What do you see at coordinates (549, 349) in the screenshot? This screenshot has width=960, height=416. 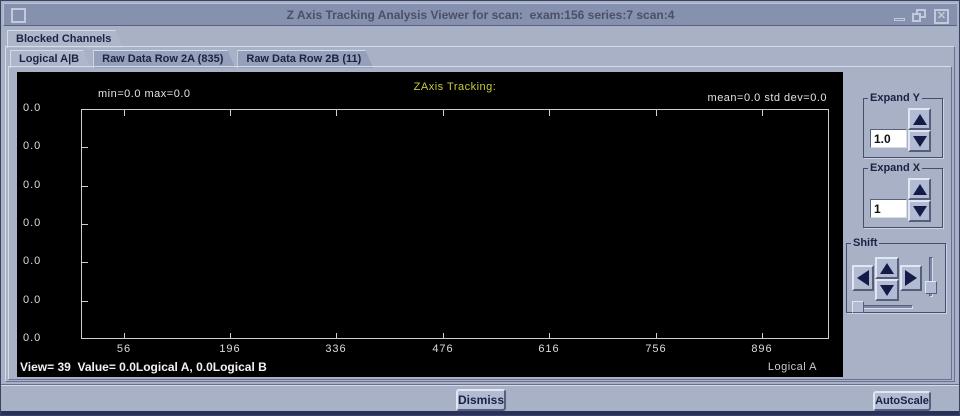 I see `x-axis-label: 616` at bounding box center [549, 349].